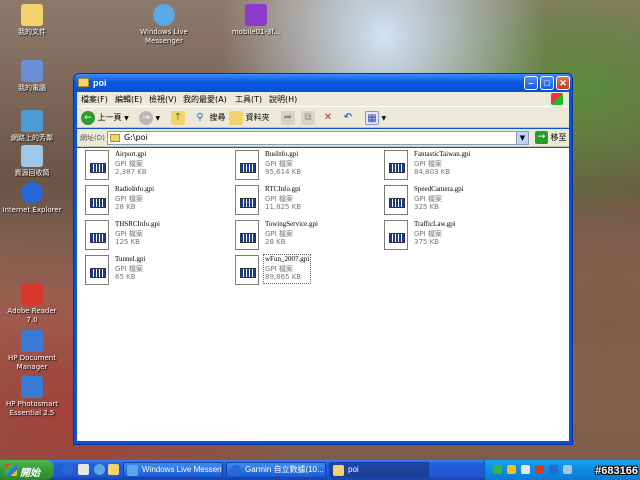 Image resolution: width=640 pixels, height=480 pixels. I want to click on copy-to-button: ⧉, so click(308, 118).